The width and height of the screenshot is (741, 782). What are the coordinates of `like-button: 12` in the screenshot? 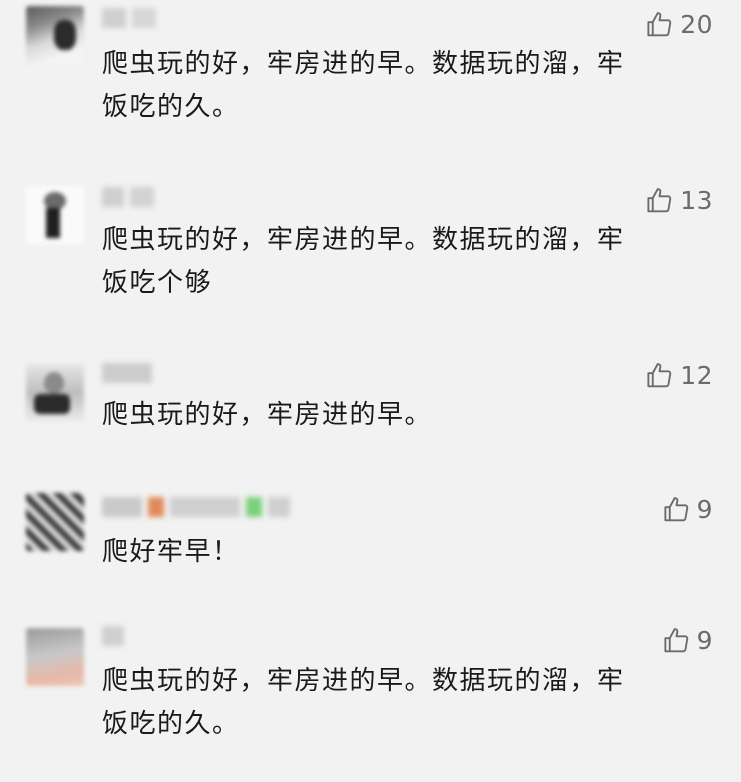 It's located at (678, 375).